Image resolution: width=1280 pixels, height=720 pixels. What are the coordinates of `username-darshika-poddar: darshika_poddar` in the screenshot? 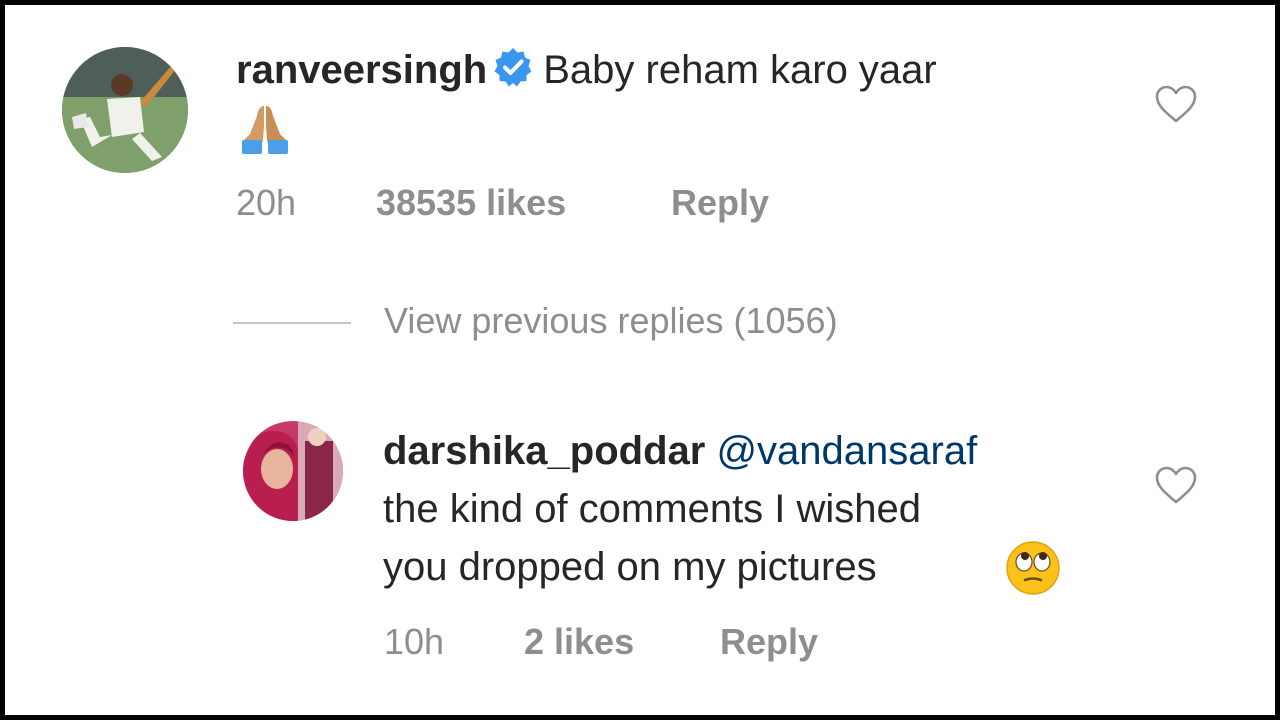 It's located at (544, 451).